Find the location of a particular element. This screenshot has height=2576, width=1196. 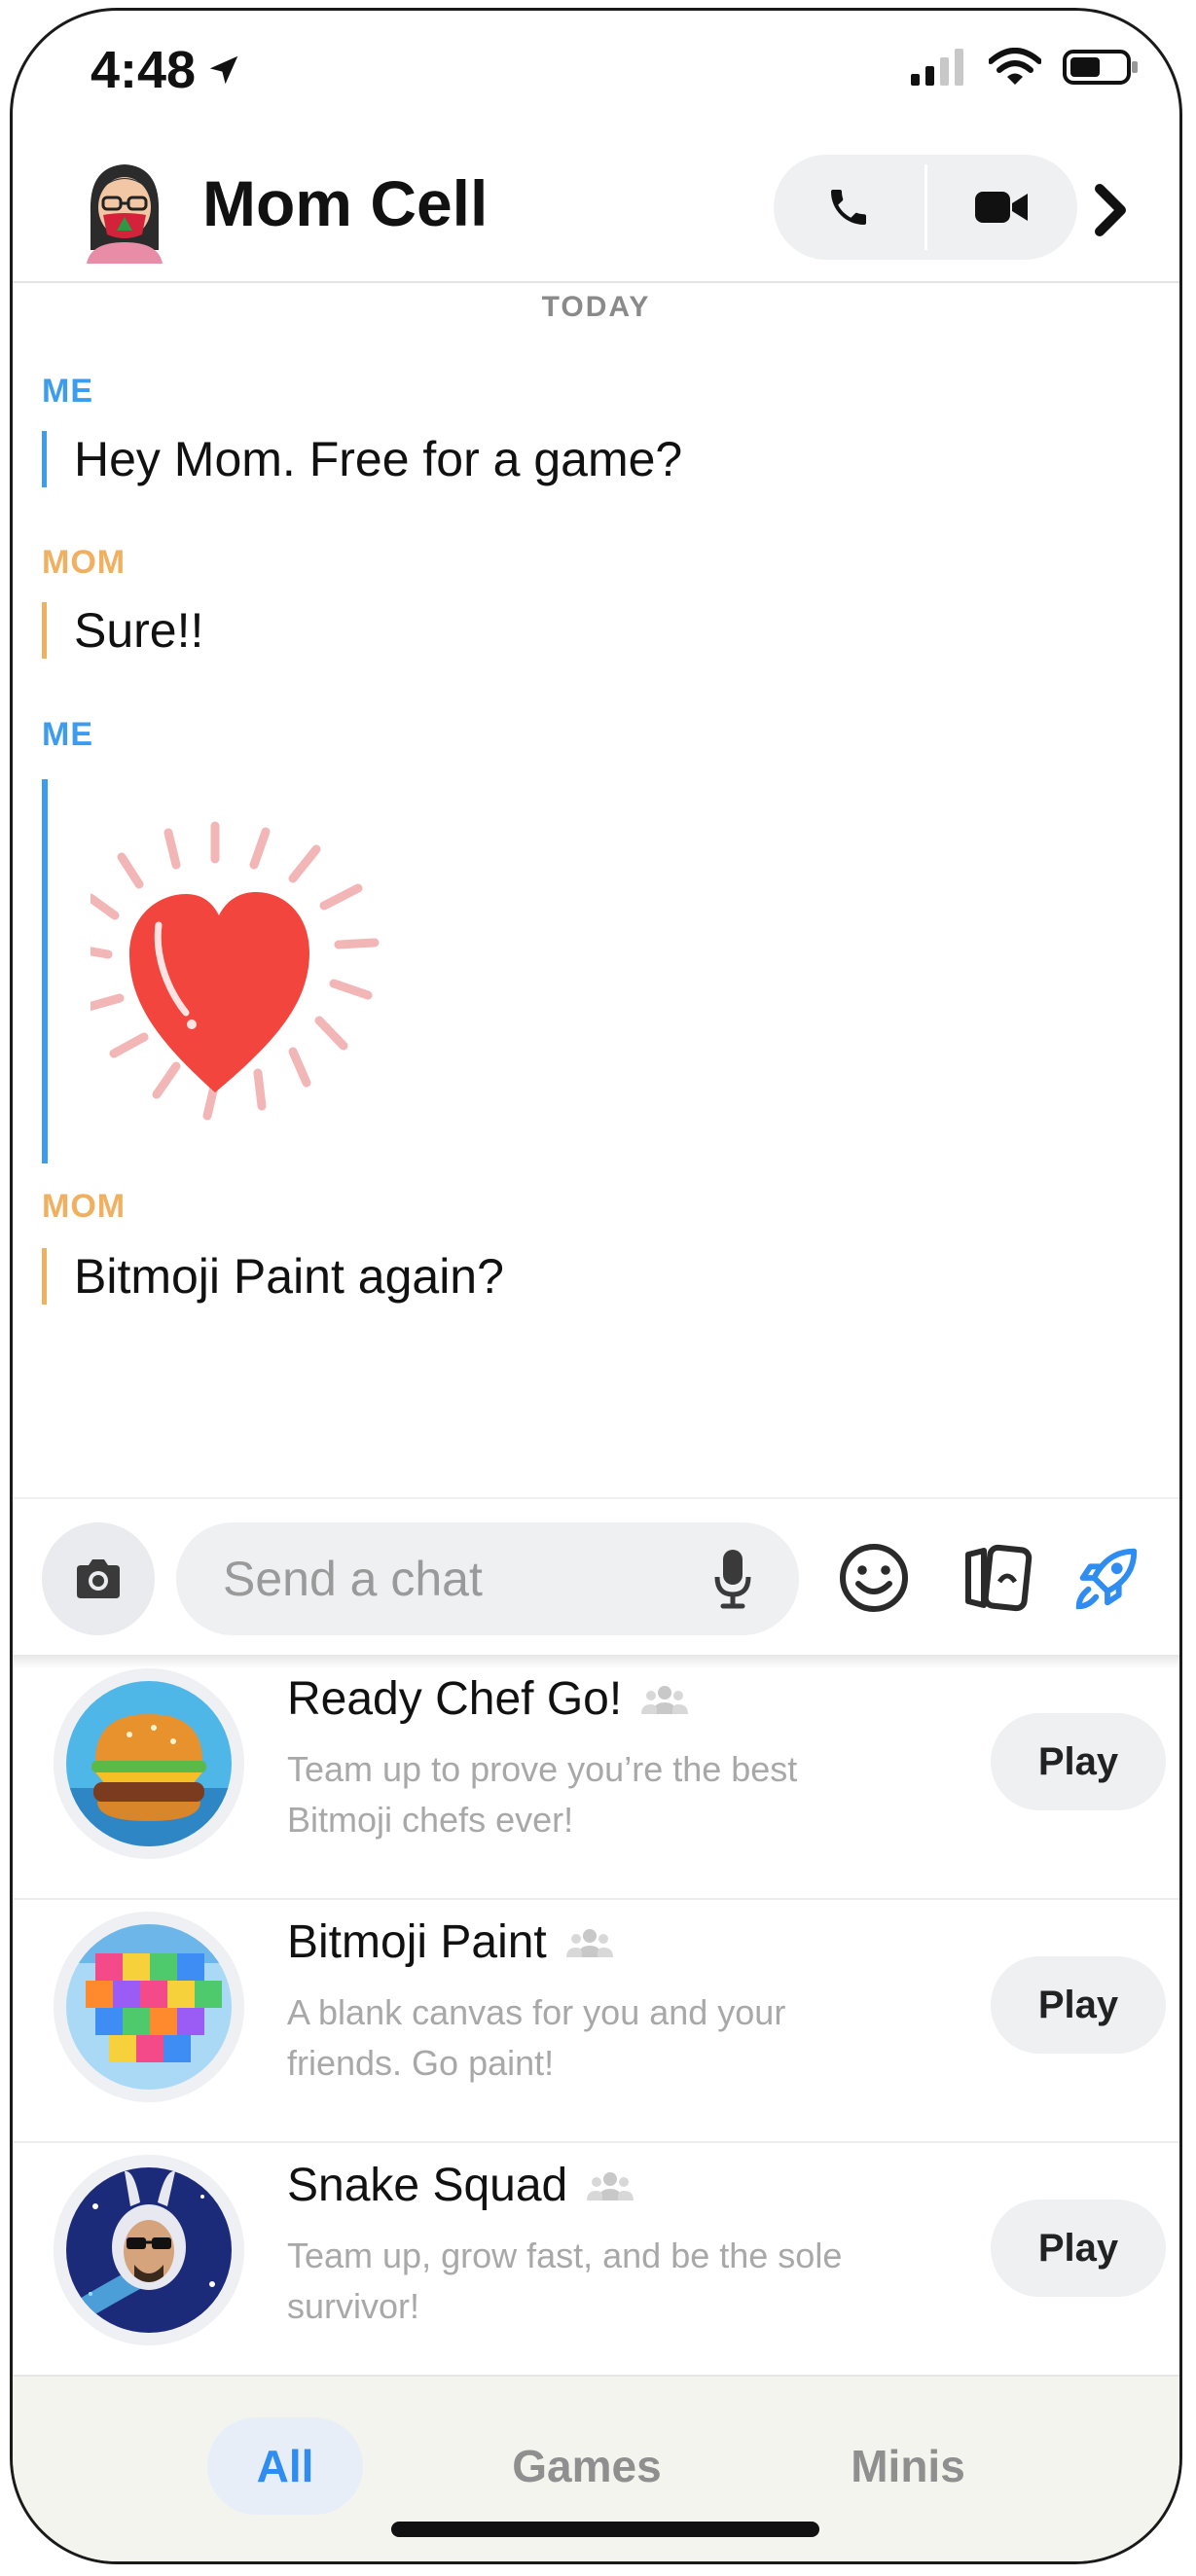

bitmoji-avatar-icon is located at coordinates (124, 210).